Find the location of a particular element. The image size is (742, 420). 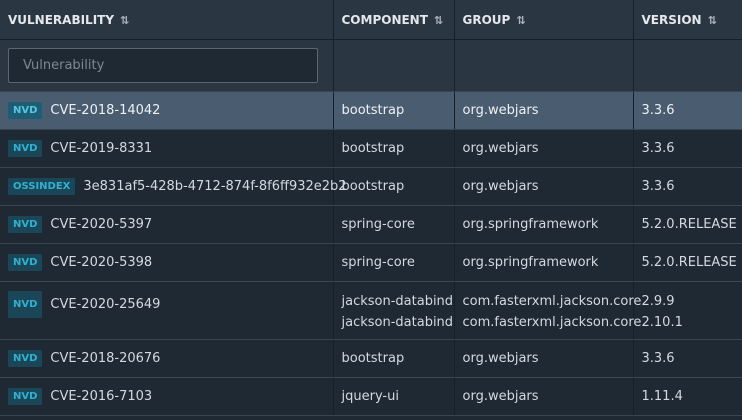

column-header-group: GROUP ⇅ is located at coordinates (544, 20).